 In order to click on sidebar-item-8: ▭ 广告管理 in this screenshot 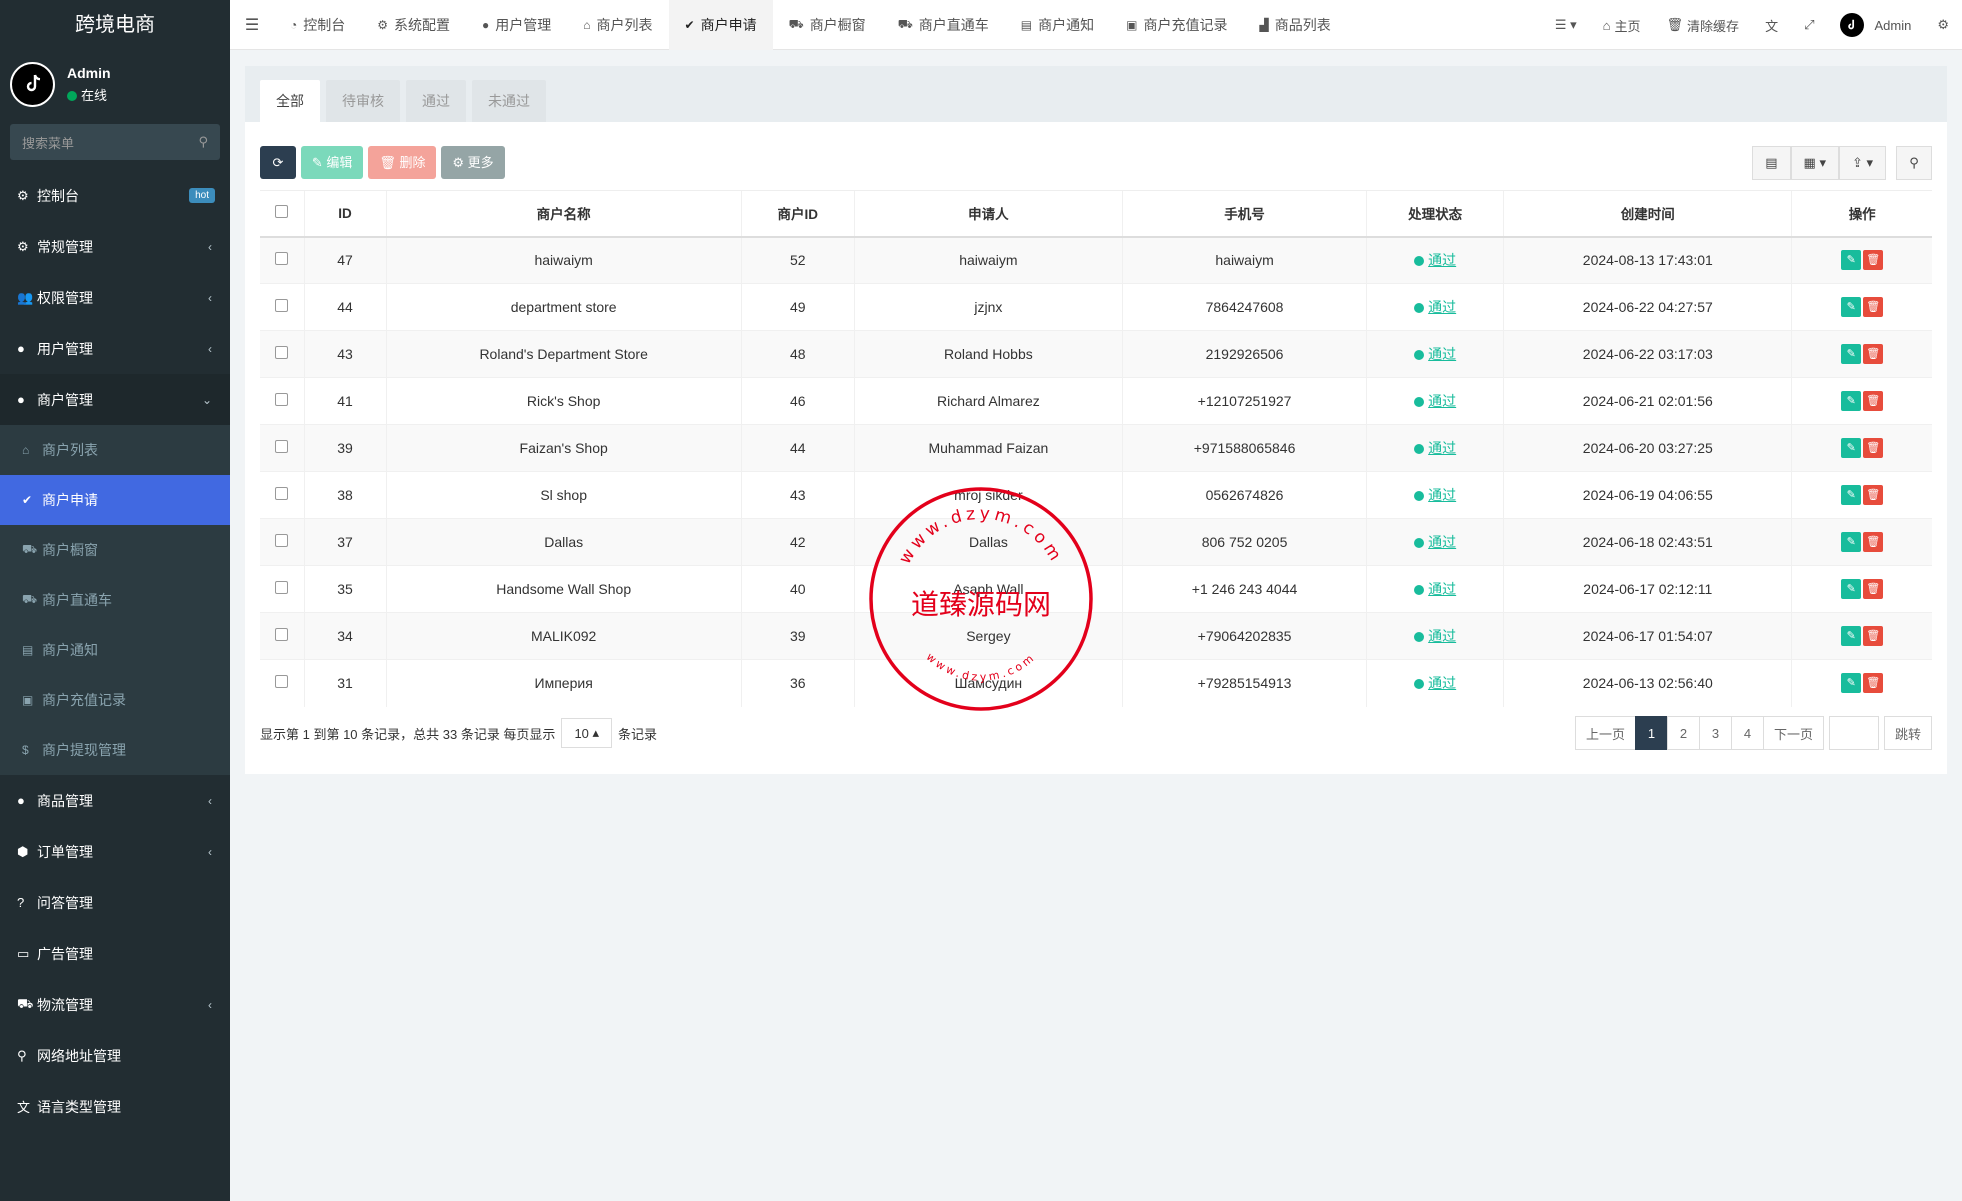, I will do `click(115, 953)`.